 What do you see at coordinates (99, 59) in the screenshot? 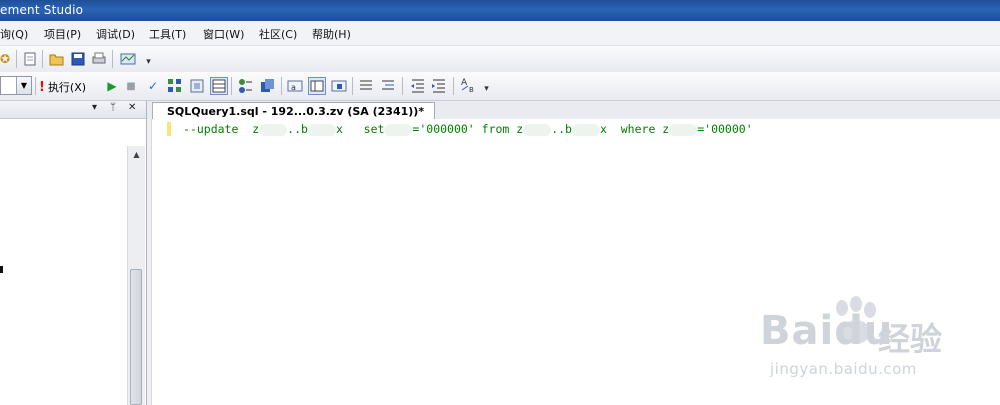
I see `print-icon` at bounding box center [99, 59].